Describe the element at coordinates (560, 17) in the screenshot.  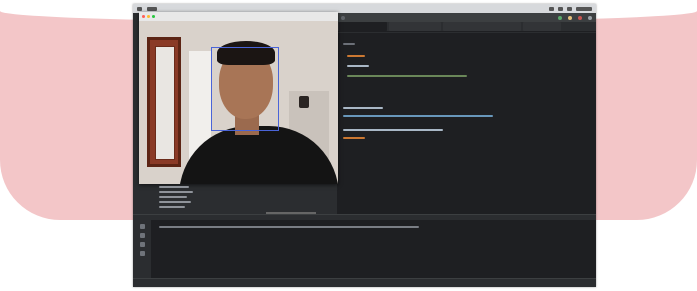
I see `run-icon` at that location.